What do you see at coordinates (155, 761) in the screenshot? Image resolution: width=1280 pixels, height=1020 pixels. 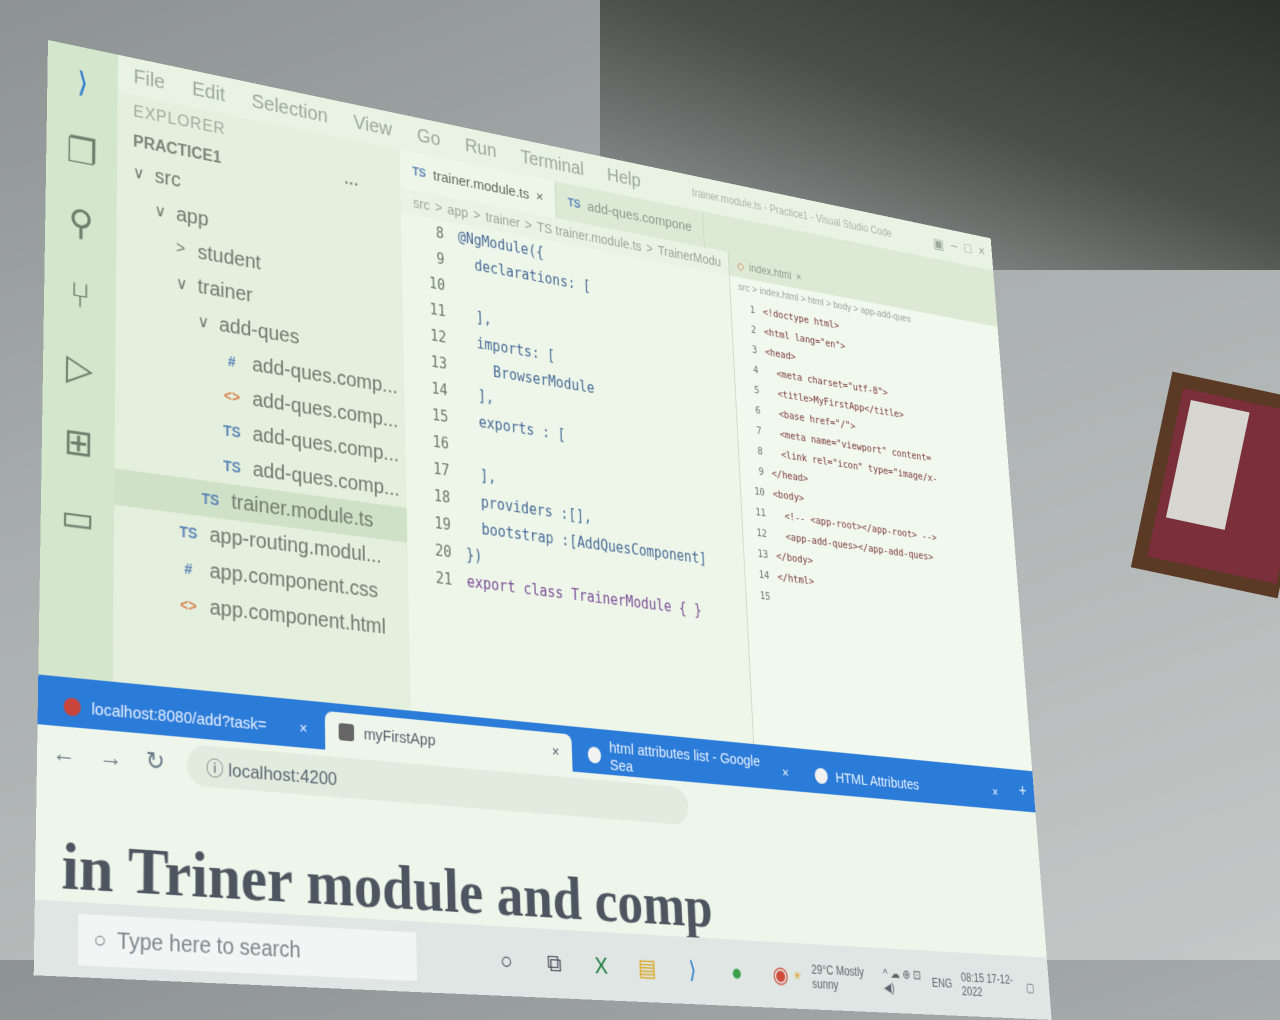 I see `reload-icon: ↻` at bounding box center [155, 761].